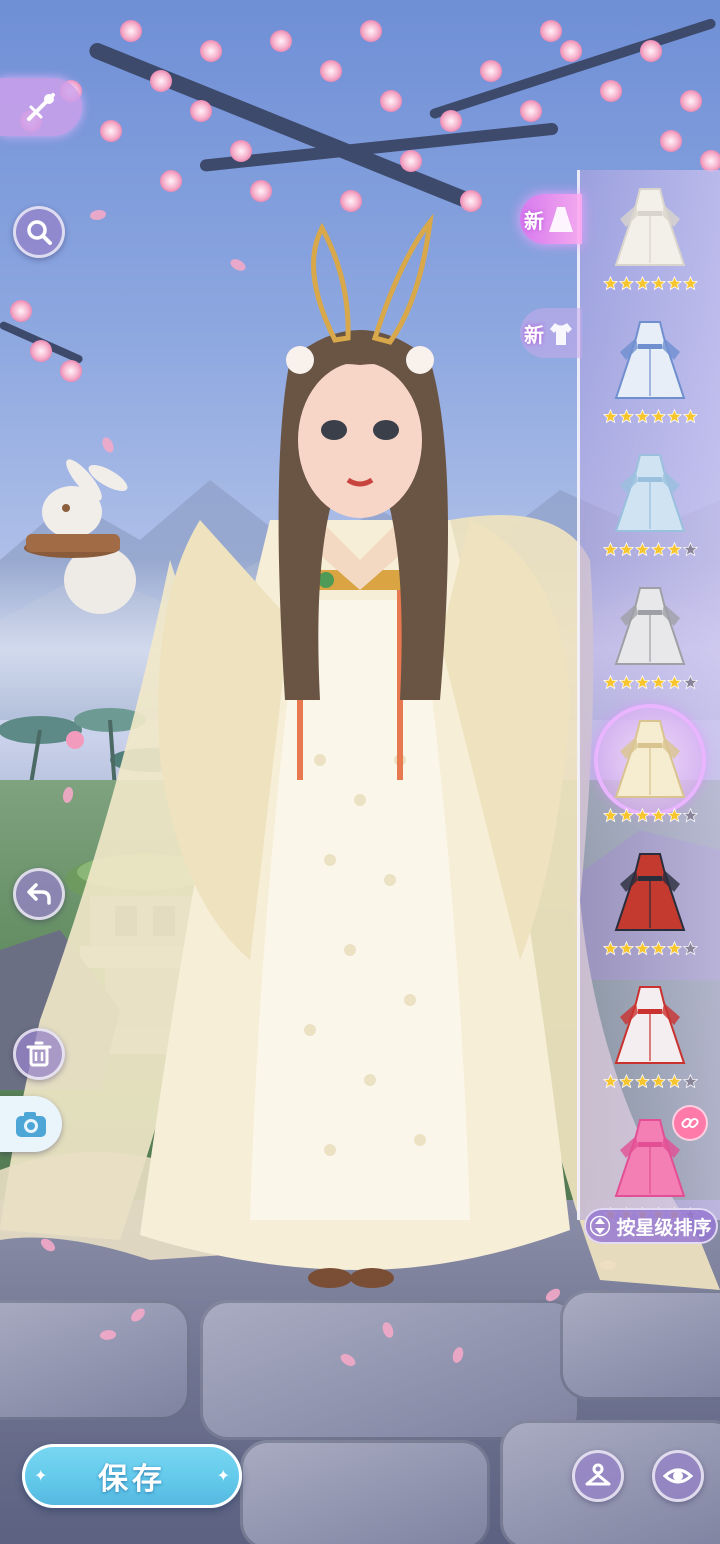  I want to click on item-card-lightblue-hanfu, so click(650, 505).